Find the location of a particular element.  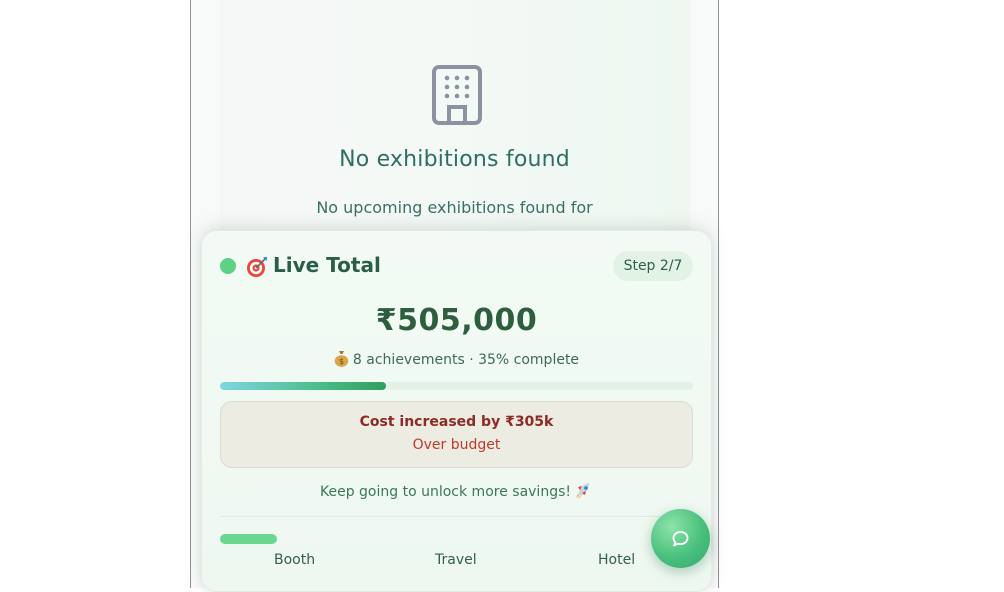

tab-booth: Booth is located at coordinates (294, 560).